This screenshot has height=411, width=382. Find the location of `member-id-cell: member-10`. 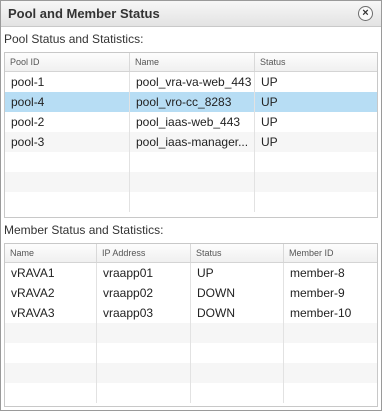

member-id-cell: member-10 is located at coordinates (321, 313).